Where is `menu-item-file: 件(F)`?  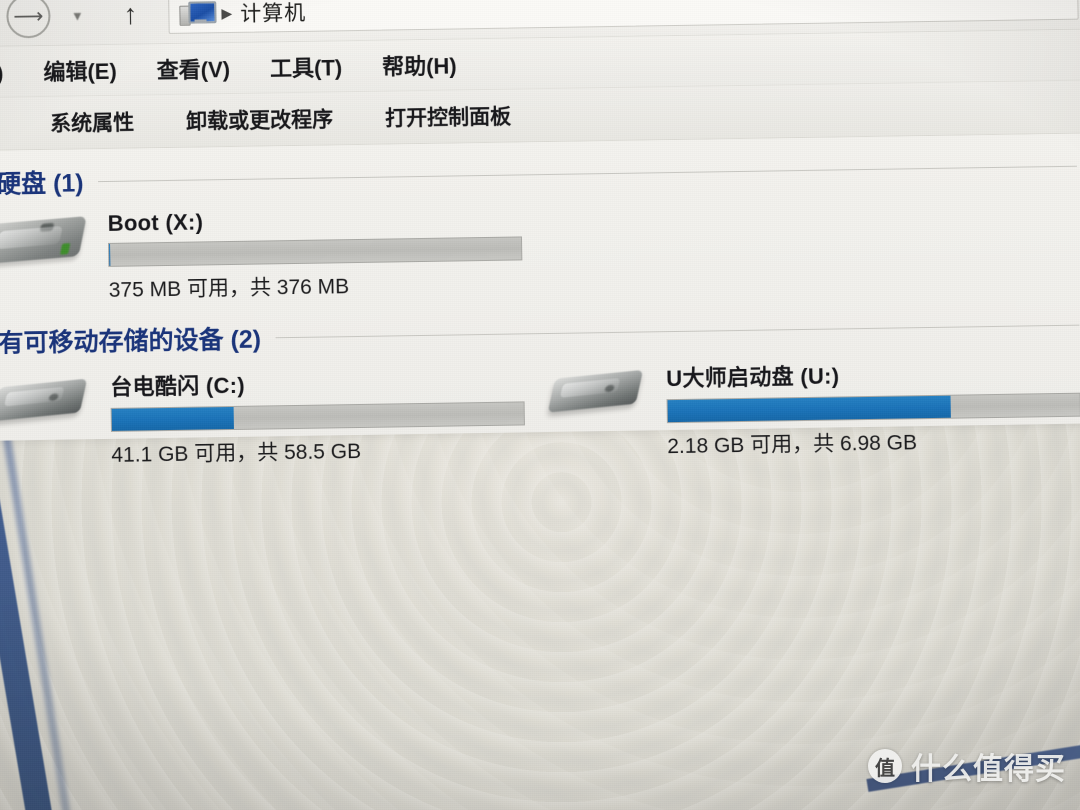 menu-item-file: 件(F) is located at coordinates (12, 71).